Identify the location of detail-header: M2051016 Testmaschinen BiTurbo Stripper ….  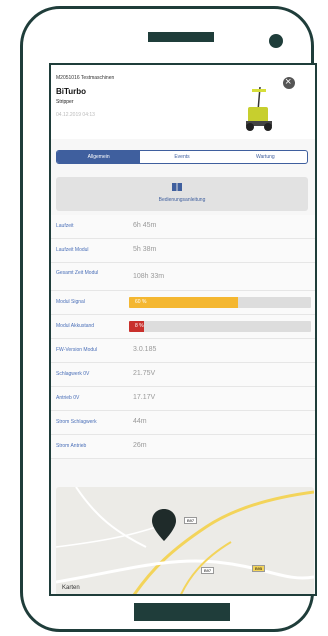
(183, 102).